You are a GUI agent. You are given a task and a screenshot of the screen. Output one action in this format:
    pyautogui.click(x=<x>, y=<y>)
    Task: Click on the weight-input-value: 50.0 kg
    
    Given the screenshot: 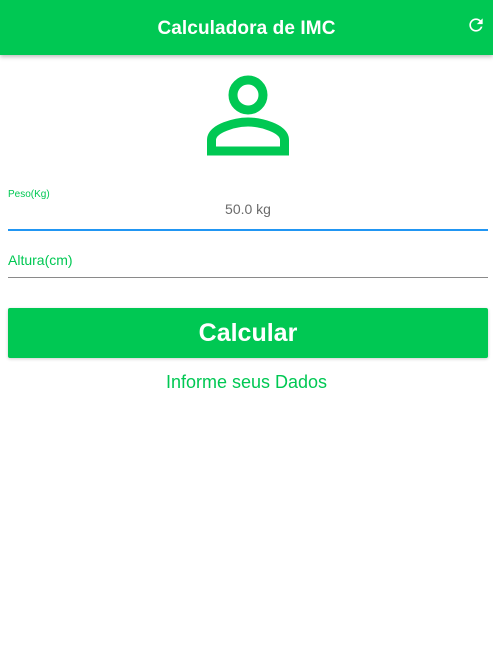 What is the action you would take?
    pyautogui.click(x=248, y=209)
    